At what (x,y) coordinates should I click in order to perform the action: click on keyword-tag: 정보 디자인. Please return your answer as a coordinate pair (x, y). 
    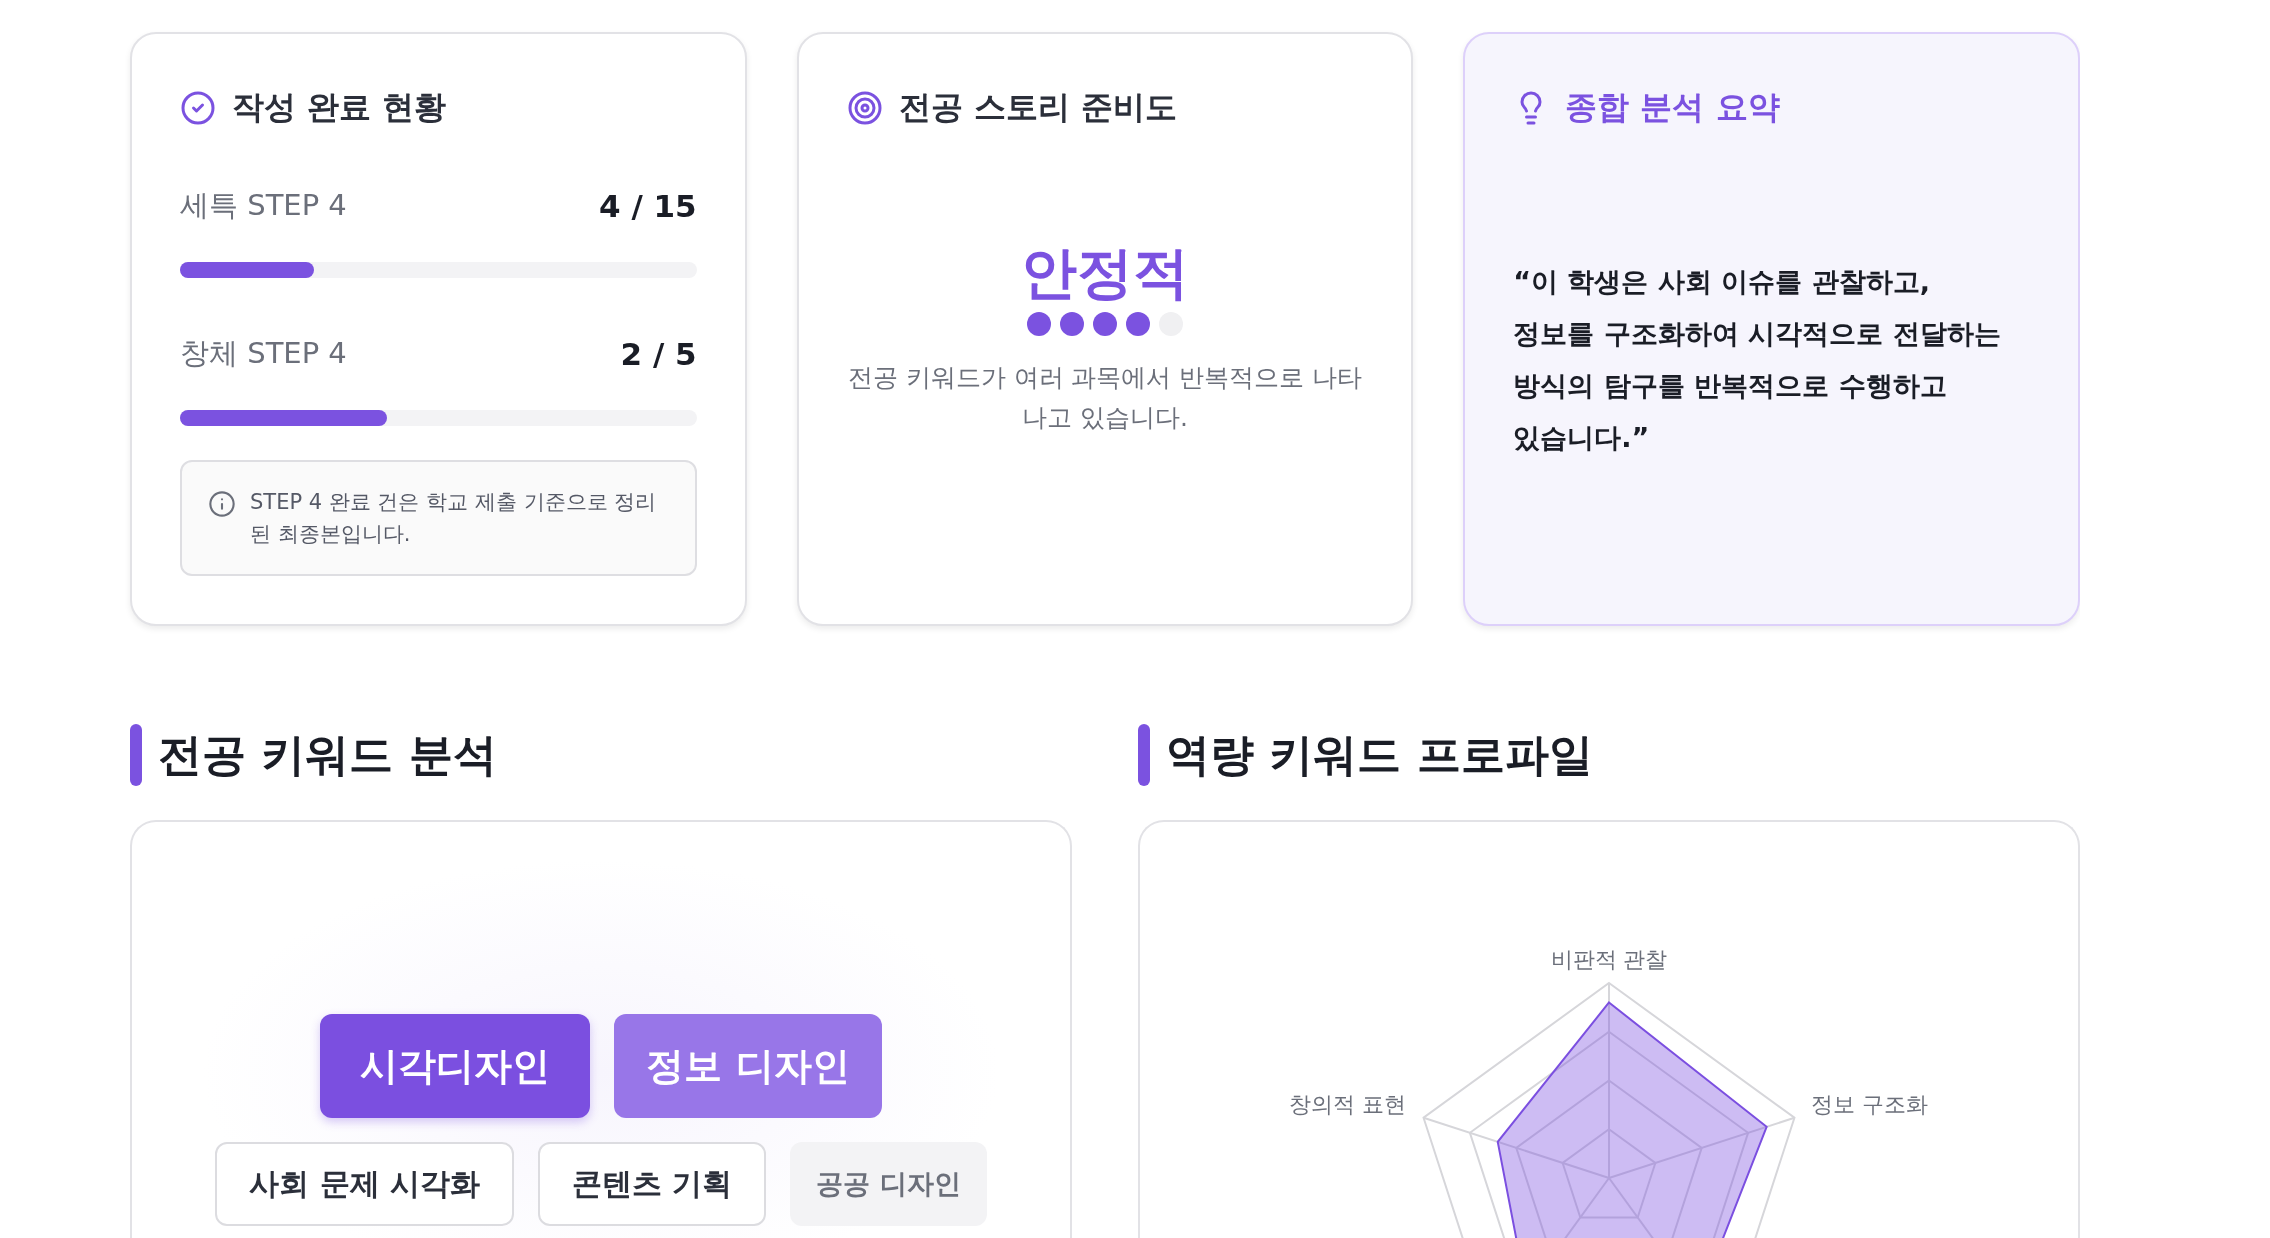
    Looking at the image, I should click on (748, 1066).